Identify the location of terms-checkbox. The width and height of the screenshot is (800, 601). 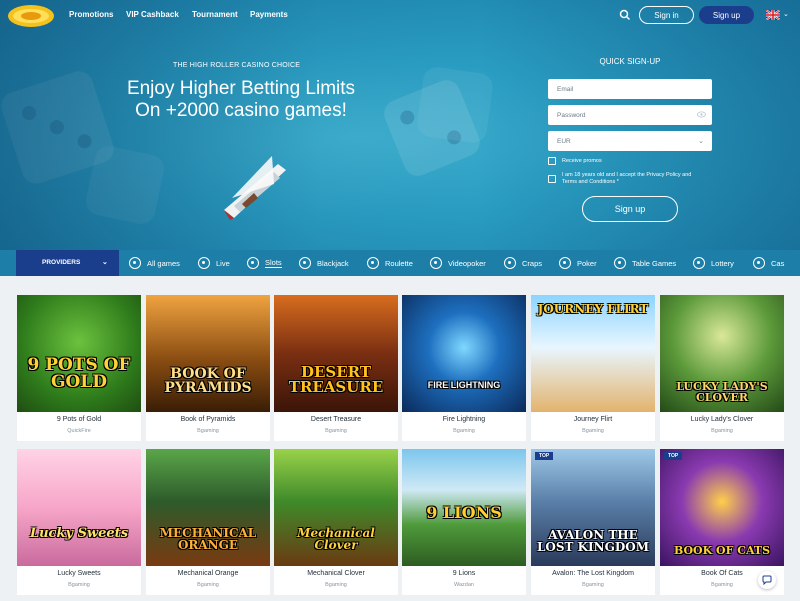
(552, 179).